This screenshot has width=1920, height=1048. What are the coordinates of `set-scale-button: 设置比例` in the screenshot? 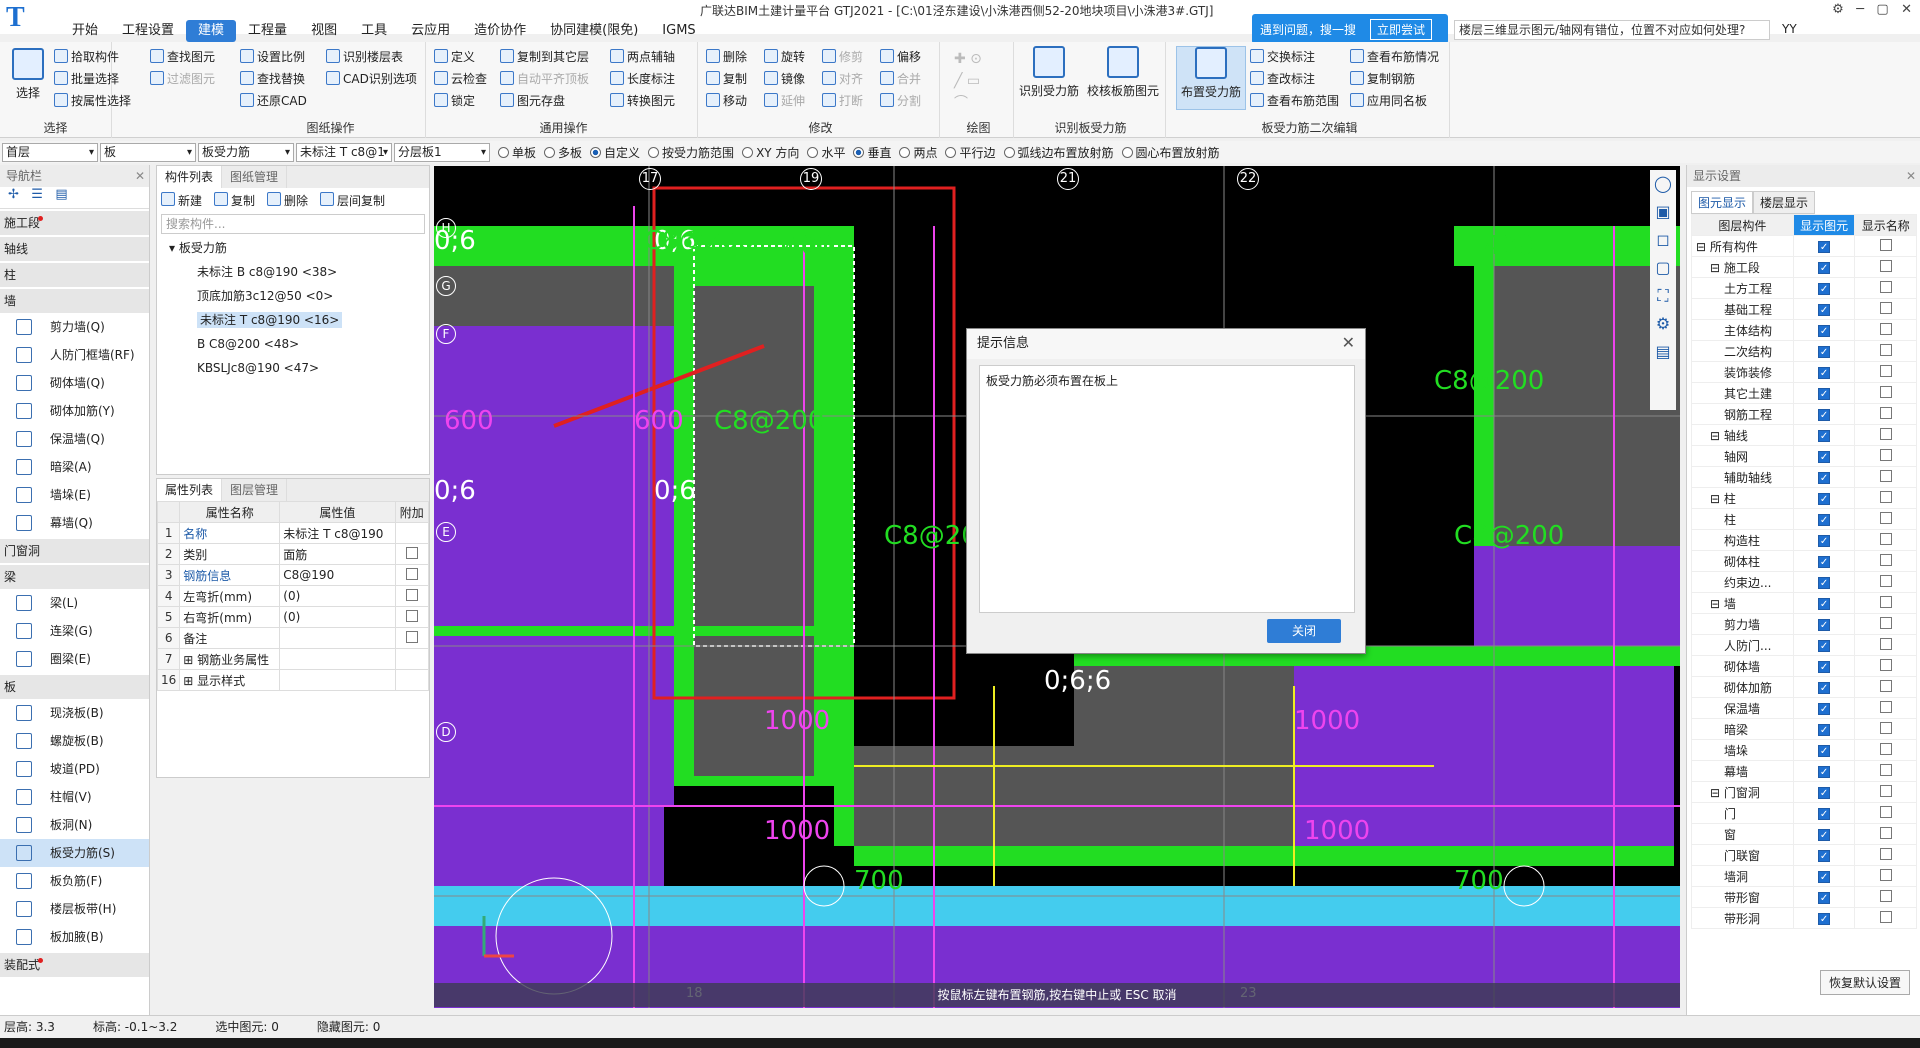 It's located at (272, 56).